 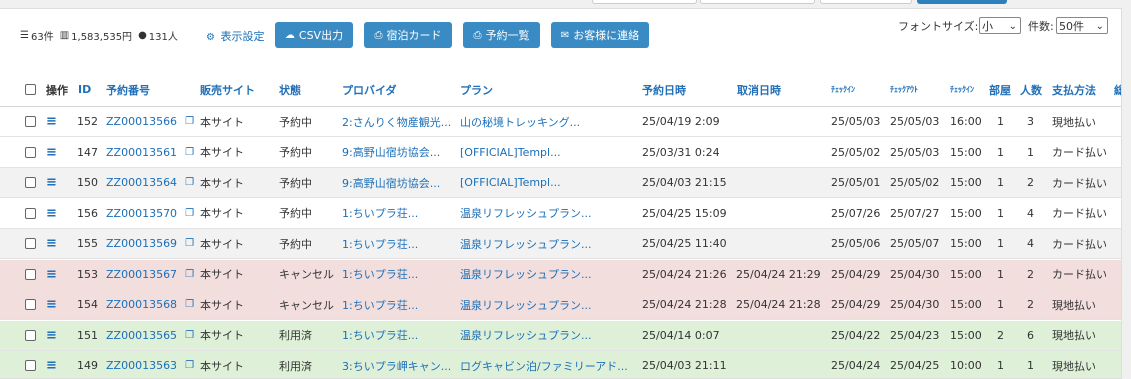 I want to click on select-all-checkbox, so click(x=30, y=89).